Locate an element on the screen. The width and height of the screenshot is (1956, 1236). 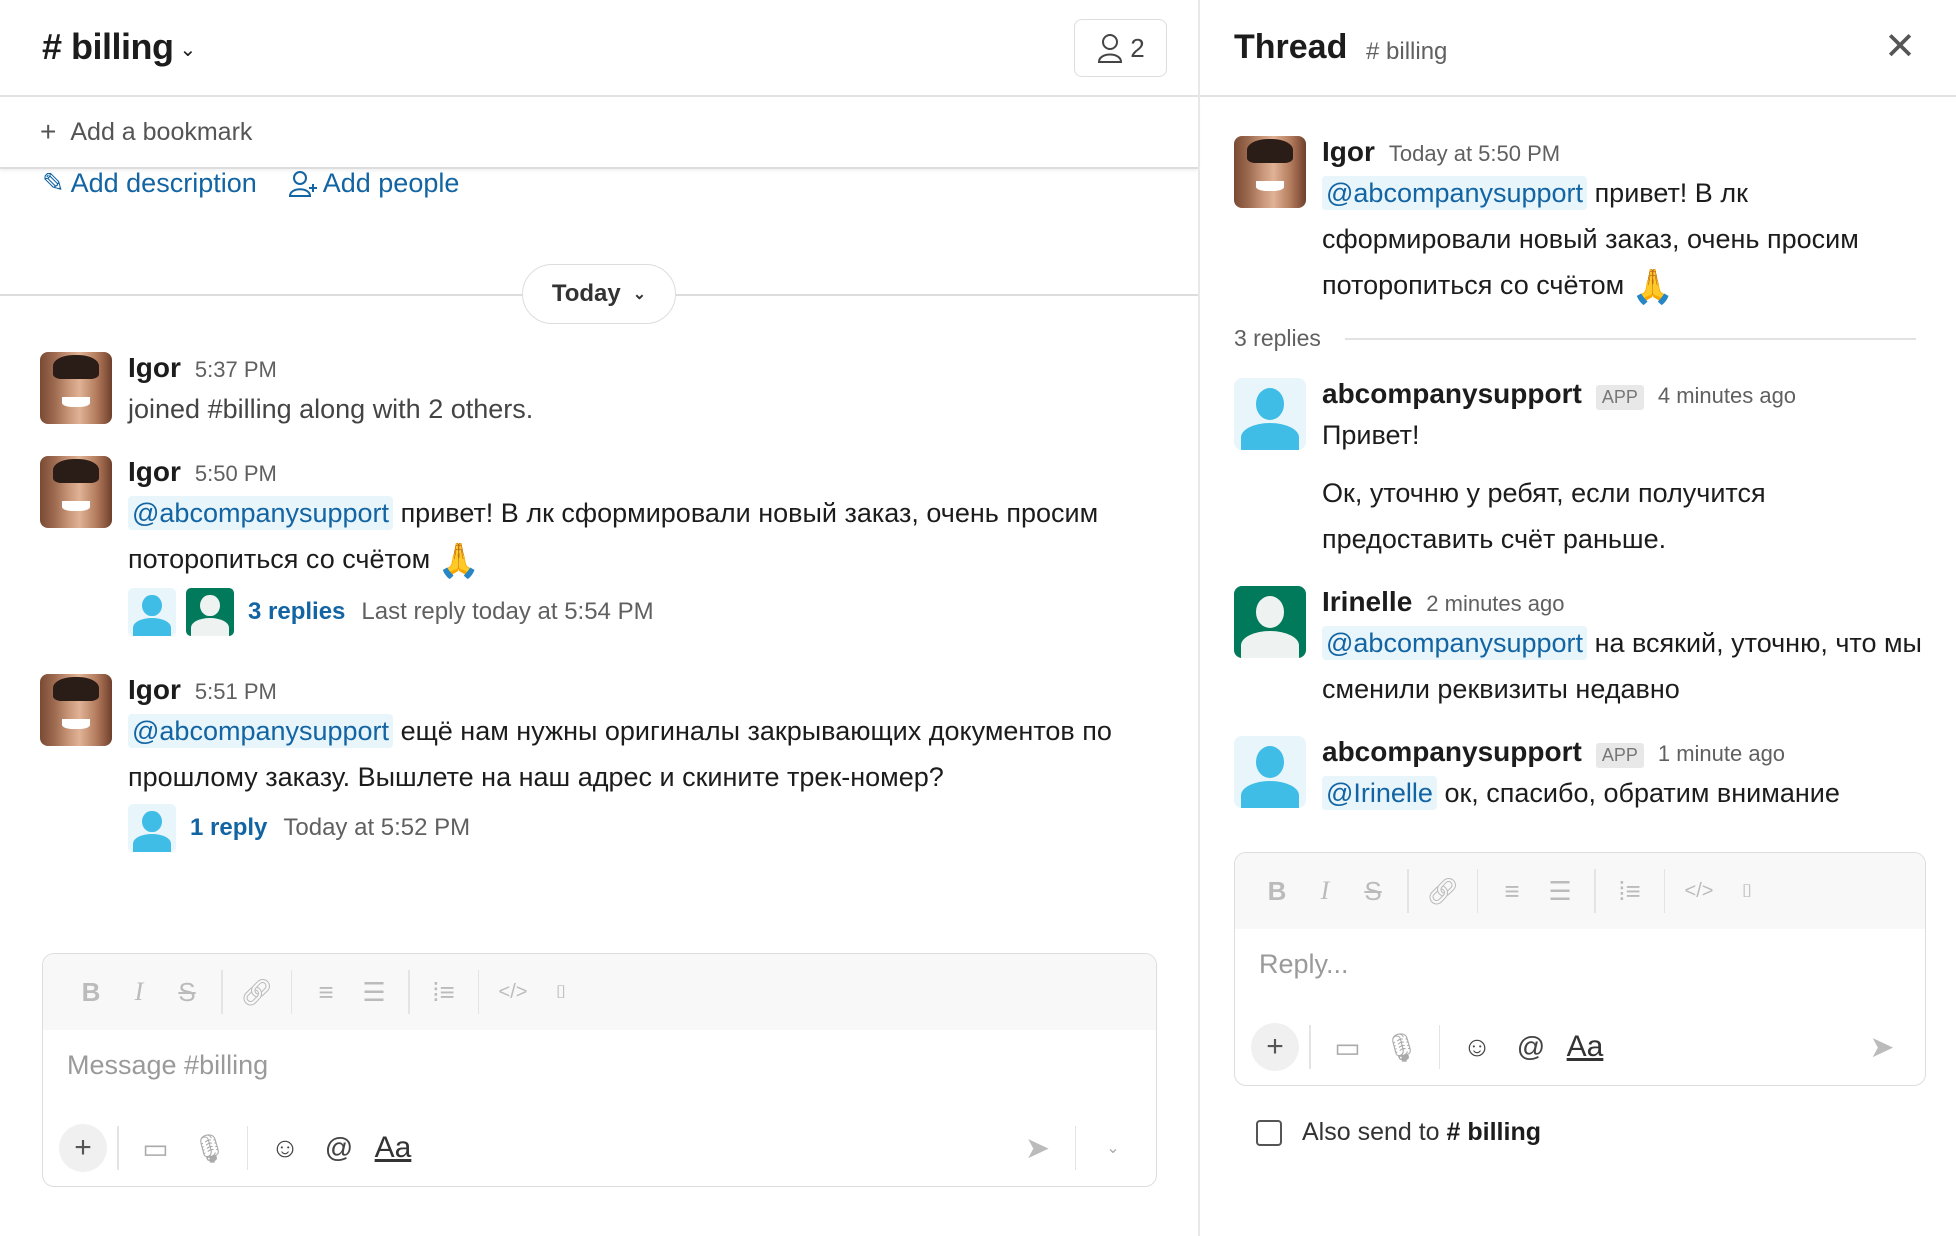
timestamp: 2 minutes ago is located at coordinates (1495, 604).